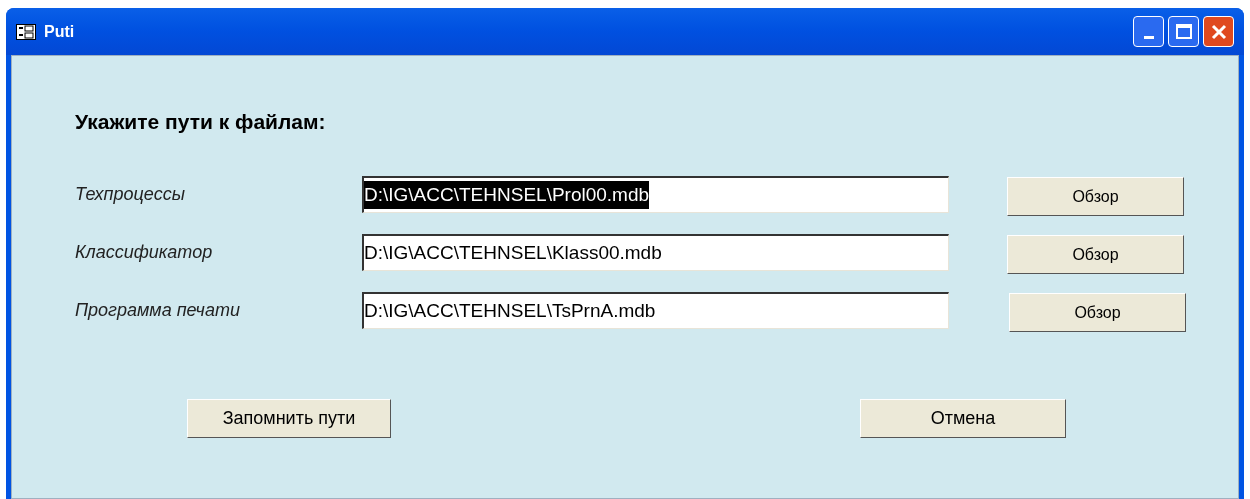  Describe the element at coordinates (655, 194) in the screenshot. I see `path-field: D:\IG\ACC\TEHNSEL\Prol00.mdb` at that location.